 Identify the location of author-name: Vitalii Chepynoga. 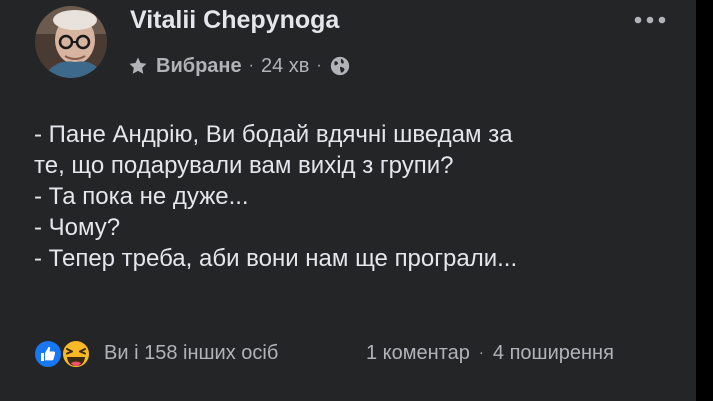
(234, 20).